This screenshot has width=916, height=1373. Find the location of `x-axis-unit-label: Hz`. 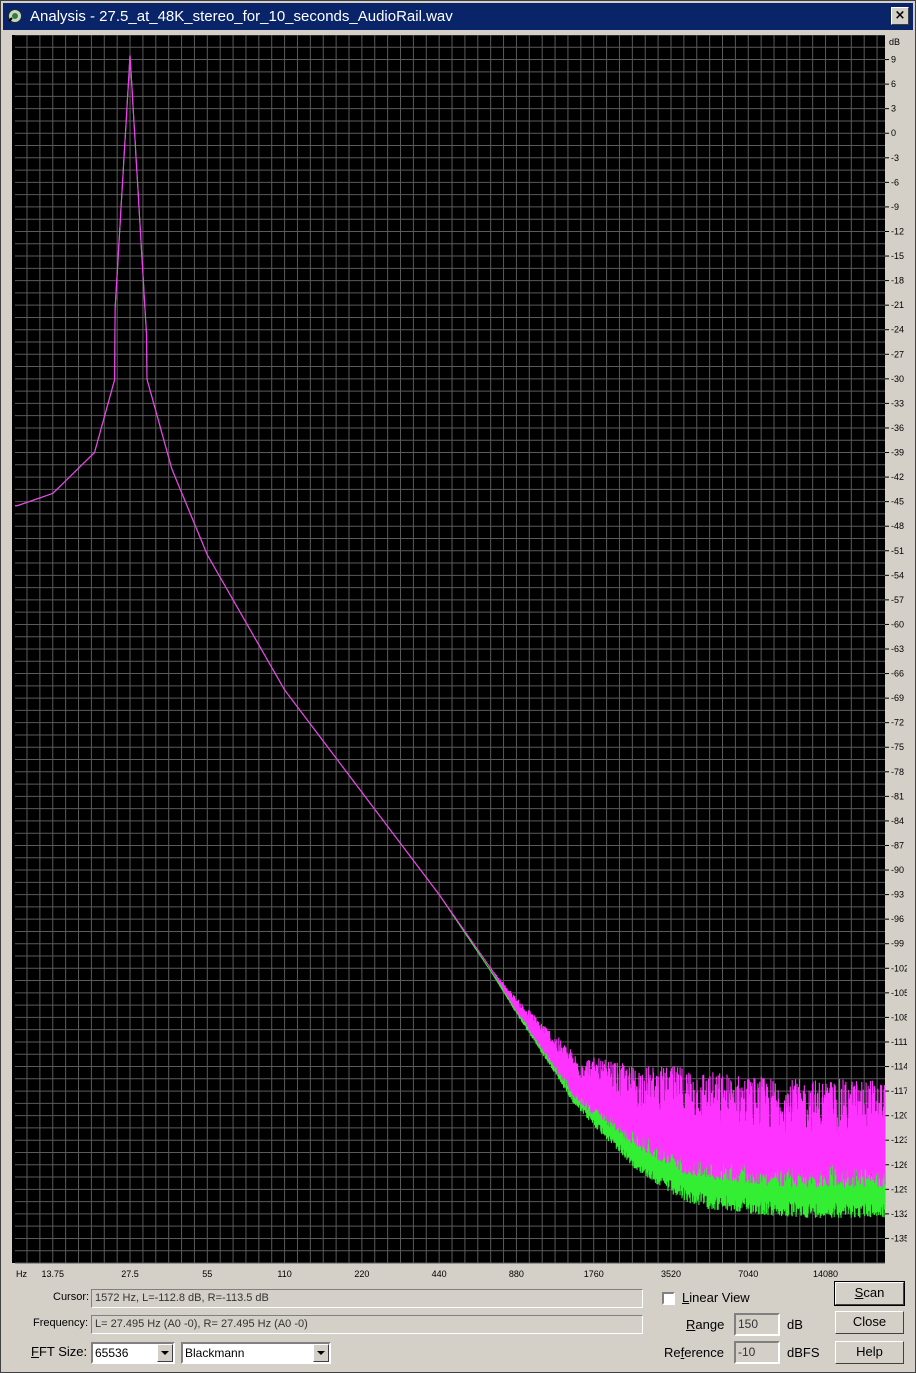

x-axis-unit-label: Hz is located at coordinates (21, 1274).